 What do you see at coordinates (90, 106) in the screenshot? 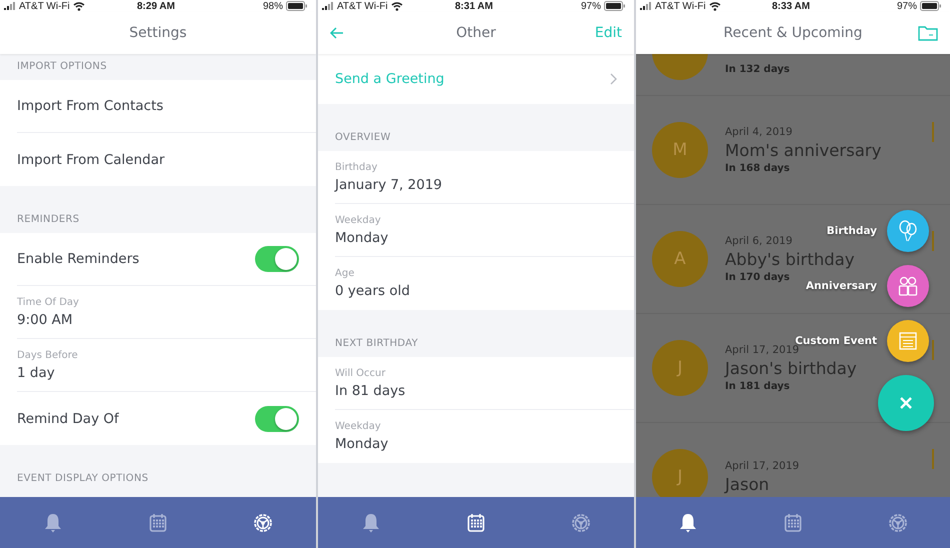
I see `row-label: Import From Contacts` at bounding box center [90, 106].